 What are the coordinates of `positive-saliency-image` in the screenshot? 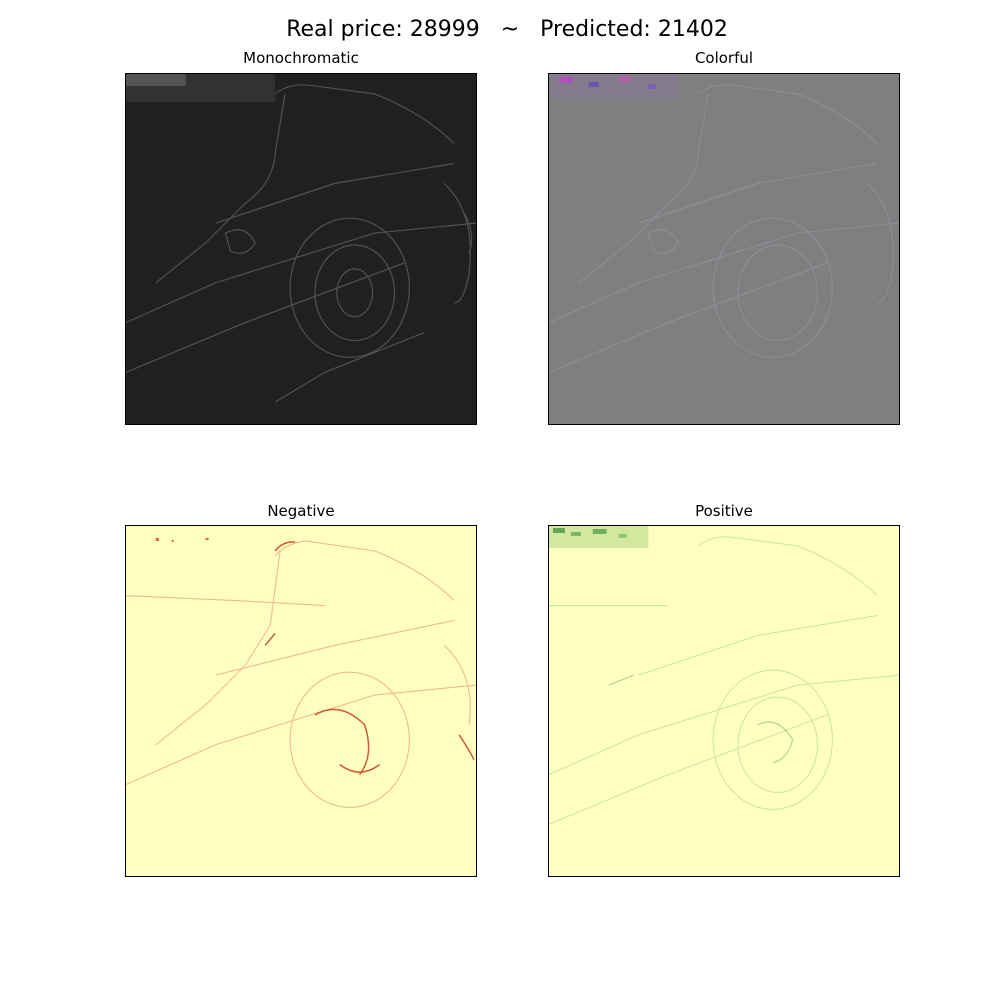 It's located at (724, 701).